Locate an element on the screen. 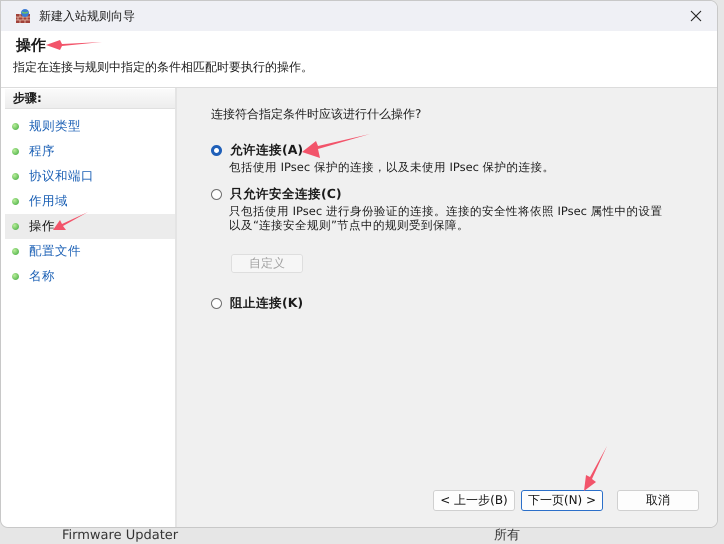 This screenshot has width=724, height=544. background-list-item: Firmware Updater is located at coordinates (119, 536).